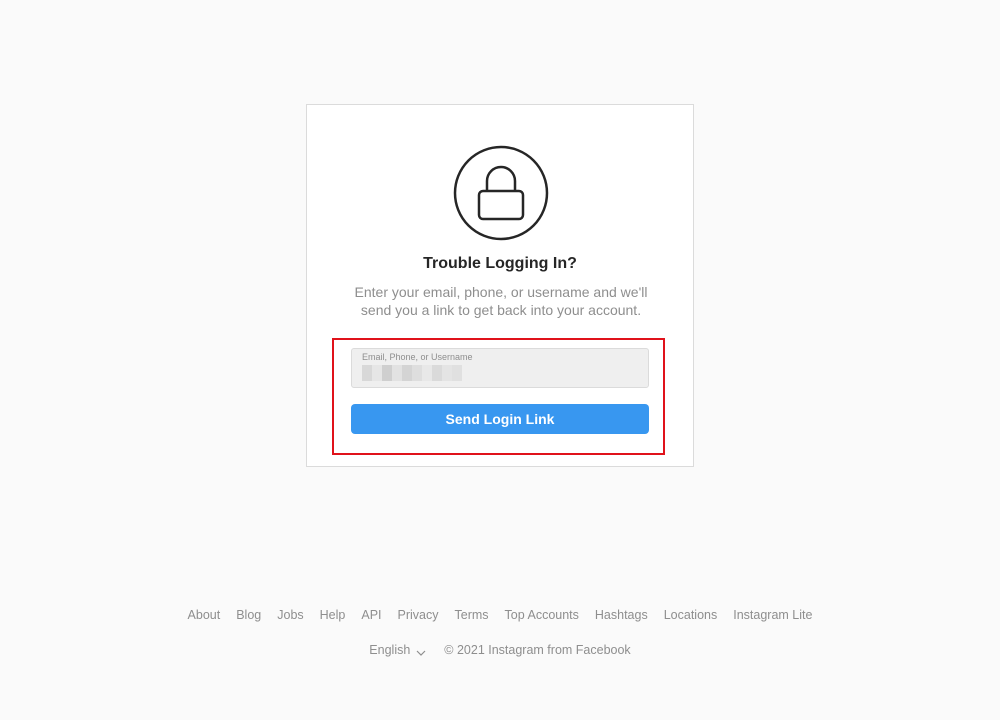 This screenshot has height=720, width=1000. I want to click on footer-link-top-accounts: Top Accounts, so click(542, 615).